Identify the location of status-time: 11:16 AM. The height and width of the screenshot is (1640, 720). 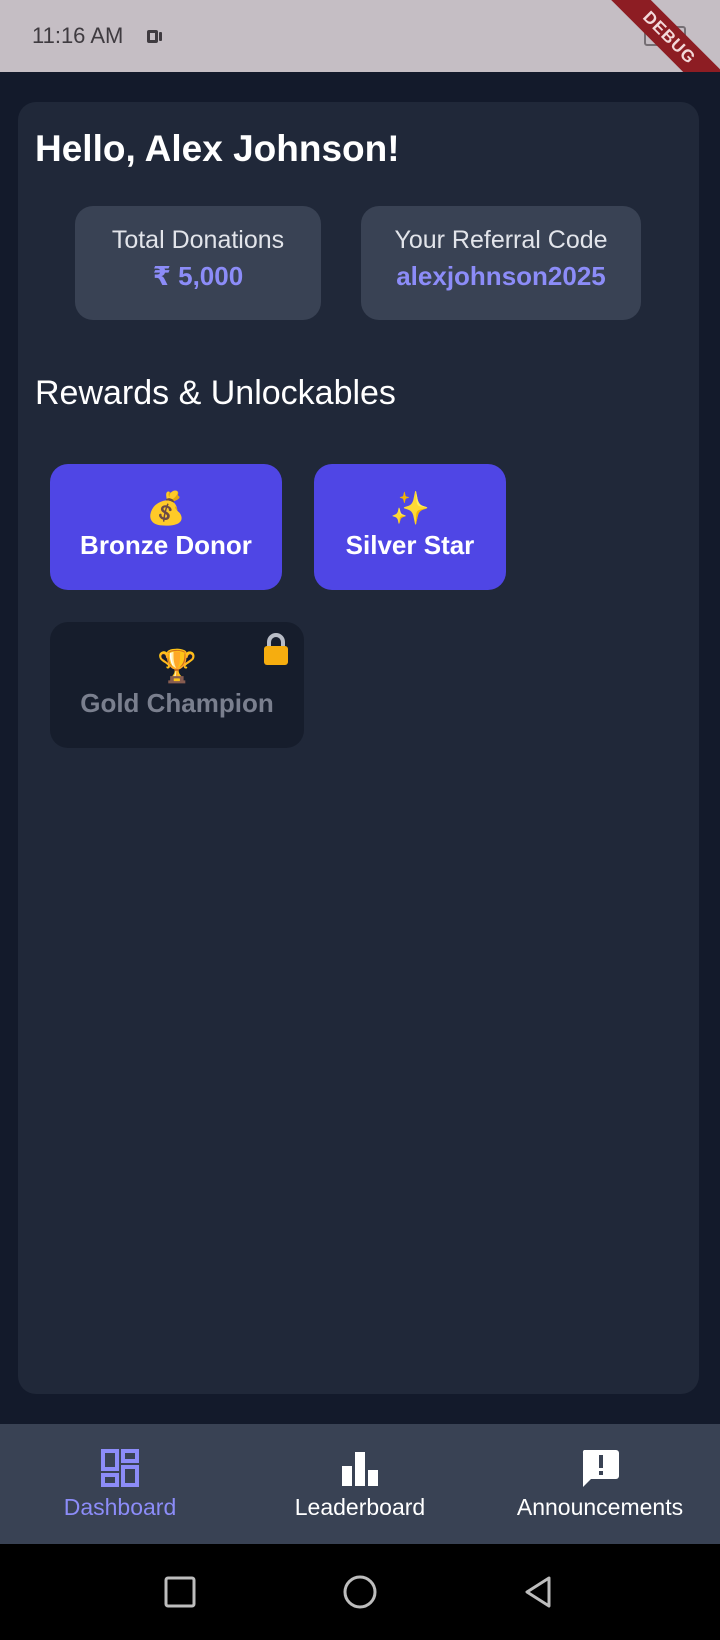
(78, 35).